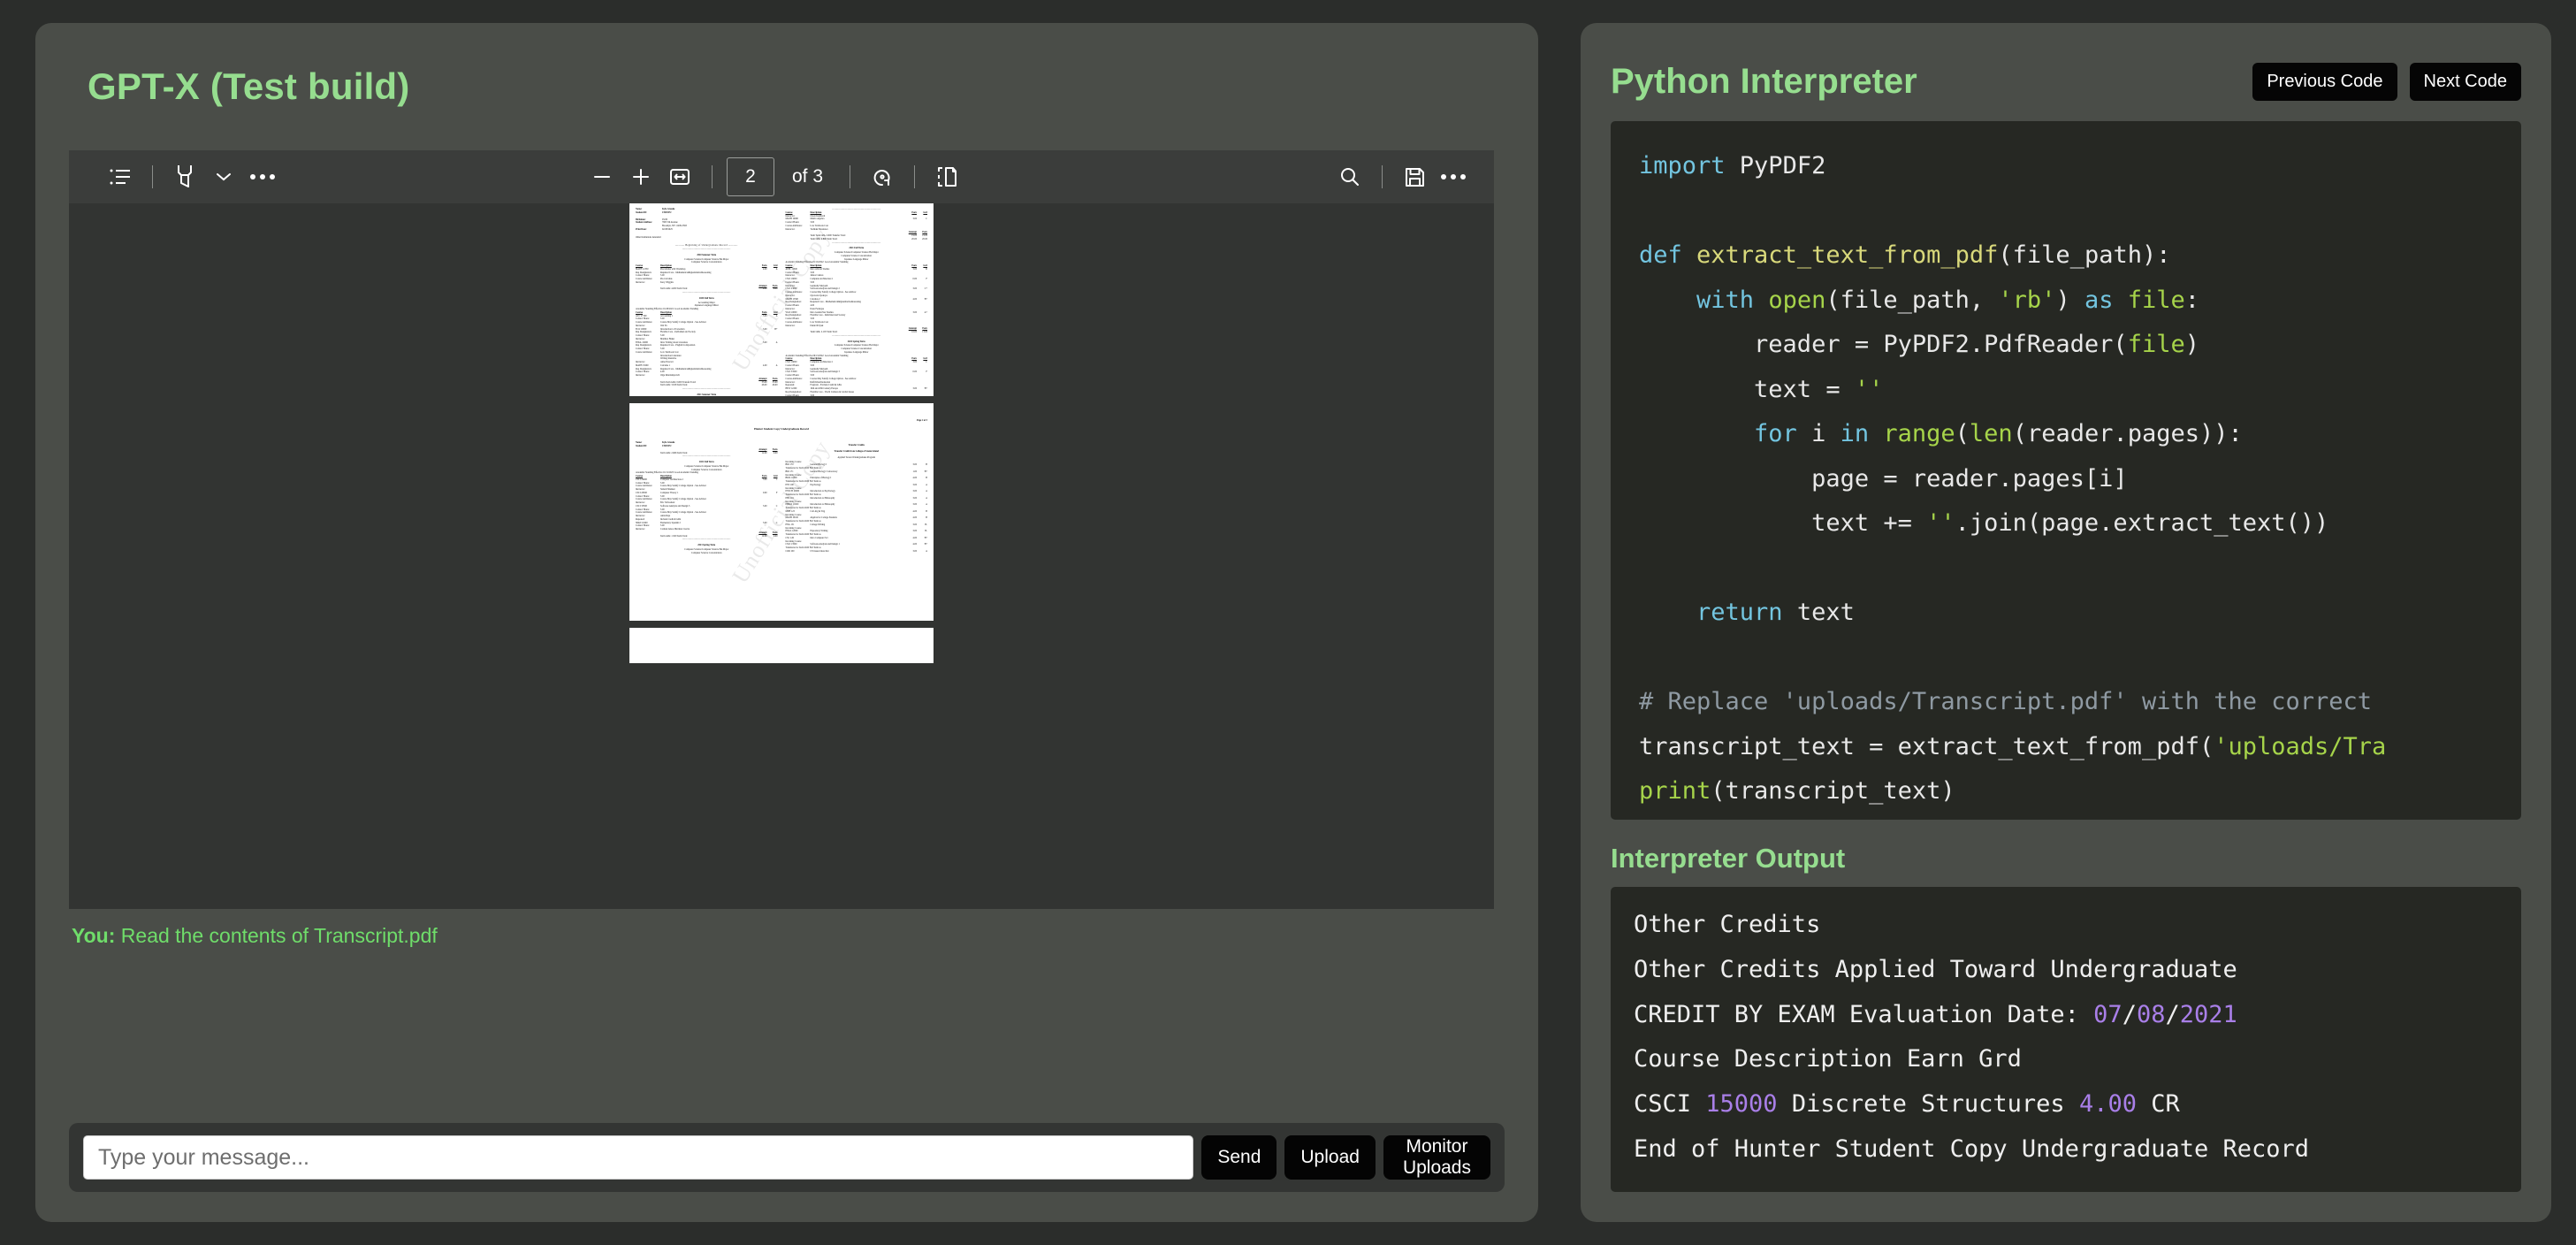 The image size is (2576, 1245). I want to click on pdf-toolbar-center-group: 2 of 3, so click(774, 176).